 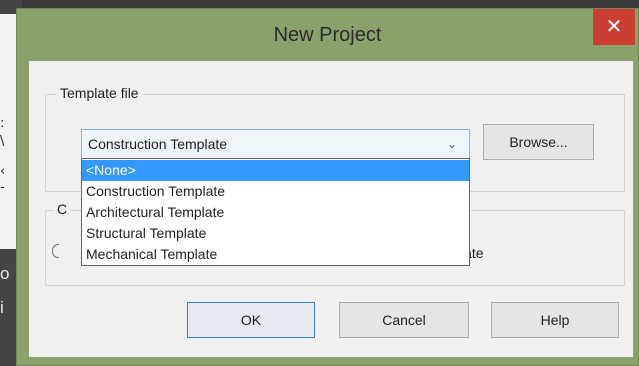 I want to click on ok-button: OK, so click(x=251, y=320).